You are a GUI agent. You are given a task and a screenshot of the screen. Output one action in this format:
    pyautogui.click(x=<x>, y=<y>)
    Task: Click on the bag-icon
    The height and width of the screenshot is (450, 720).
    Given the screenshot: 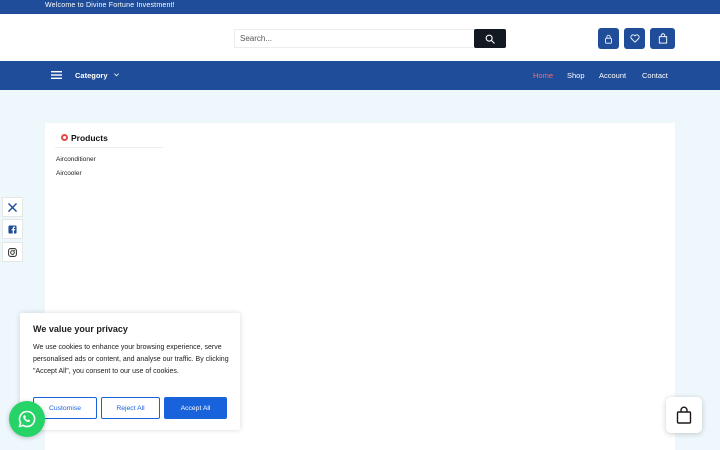 What is the action you would take?
    pyautogui.click(x=662, y=38)
    